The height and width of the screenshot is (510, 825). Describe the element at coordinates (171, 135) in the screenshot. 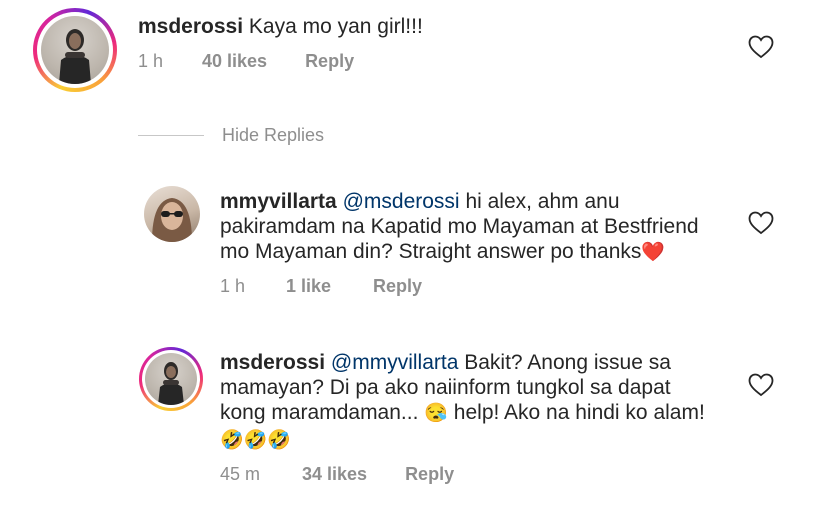

I see `divider-line` at that location.